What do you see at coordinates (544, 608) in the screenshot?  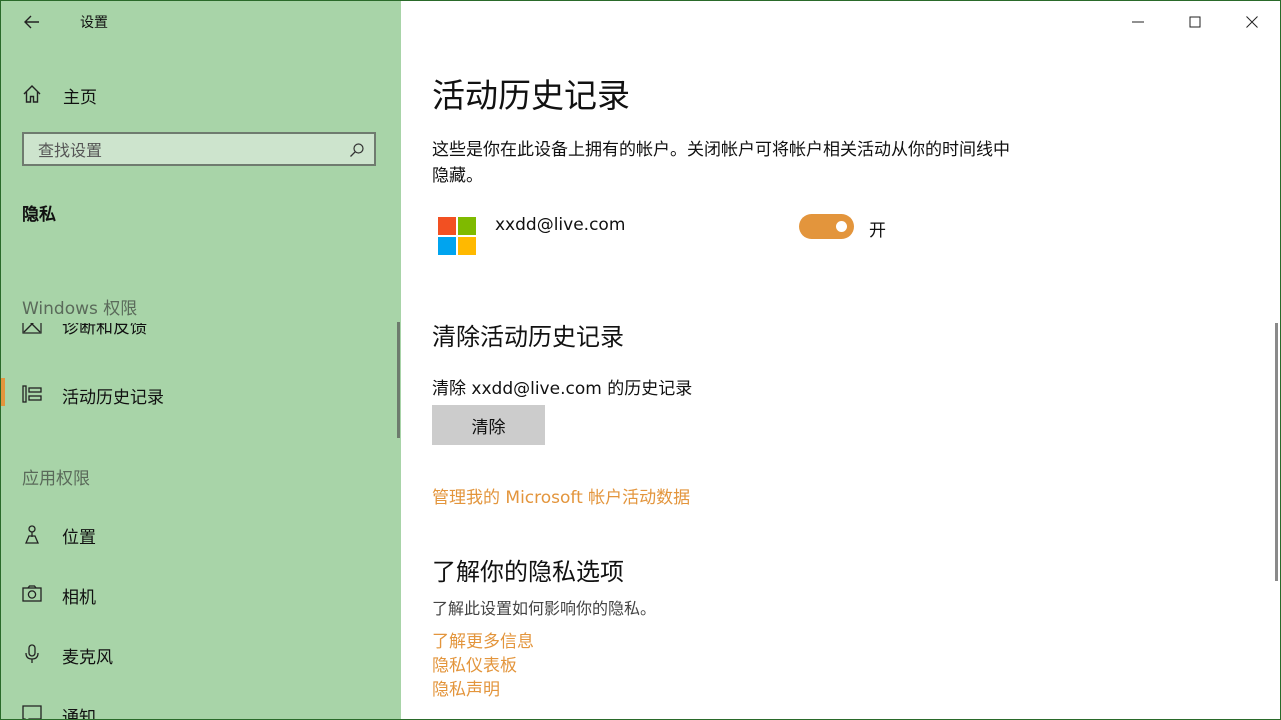 I see `privacy-hint: 了解此设置如何影响你的隐私。` at bounding box center [544, 608].